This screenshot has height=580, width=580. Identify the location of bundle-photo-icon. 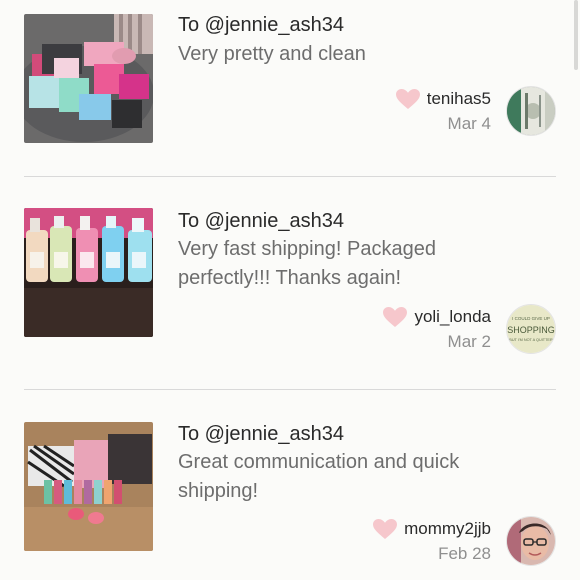
(88, 486).